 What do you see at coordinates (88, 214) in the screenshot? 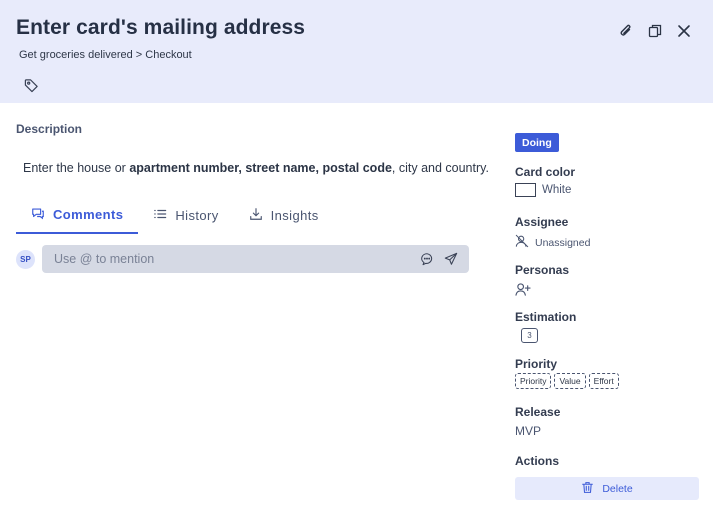
I see `tab-label: Comments` at bounding box center [88, 214].